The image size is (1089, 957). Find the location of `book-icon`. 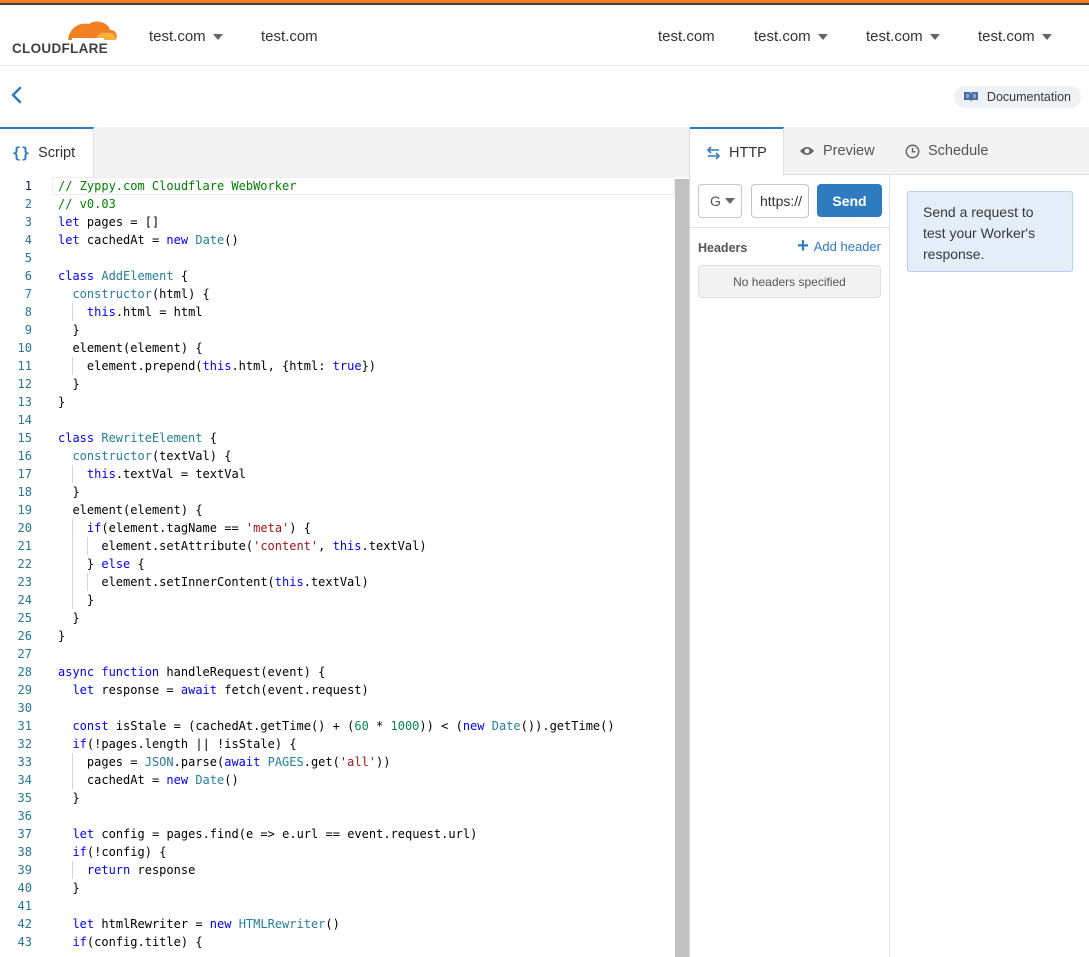

book-icon is located at coordinates (970, 97).